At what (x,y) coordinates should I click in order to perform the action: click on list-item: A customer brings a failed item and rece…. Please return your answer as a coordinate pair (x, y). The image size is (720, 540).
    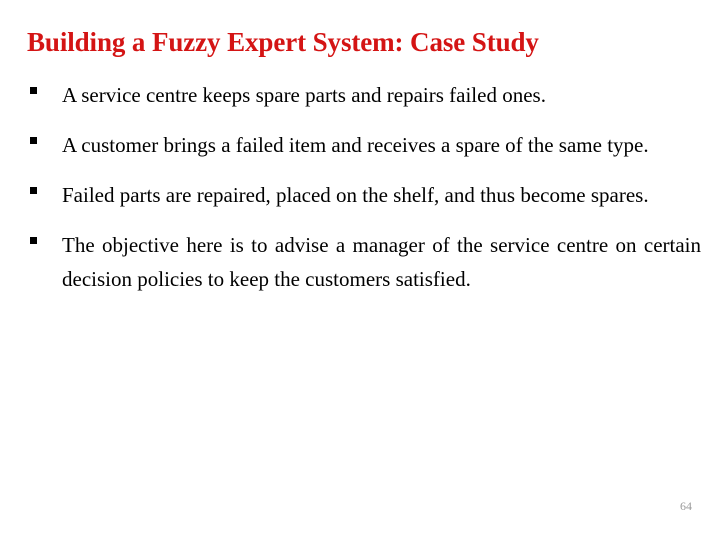
    Looking at the image, I should click on (360, 145).